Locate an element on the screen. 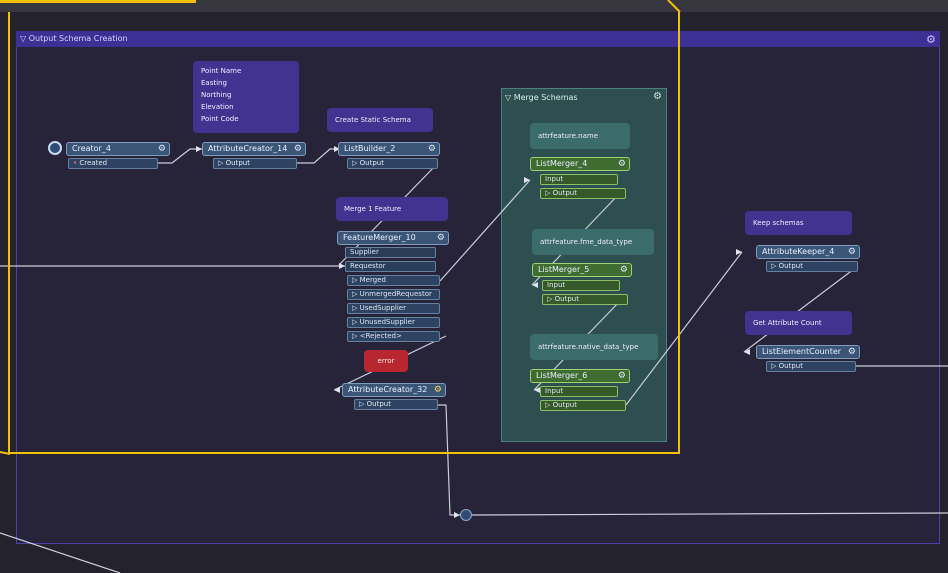 This screenshot has width=948, height=573. port-label: Supplier is located at coordinates (364, 252).